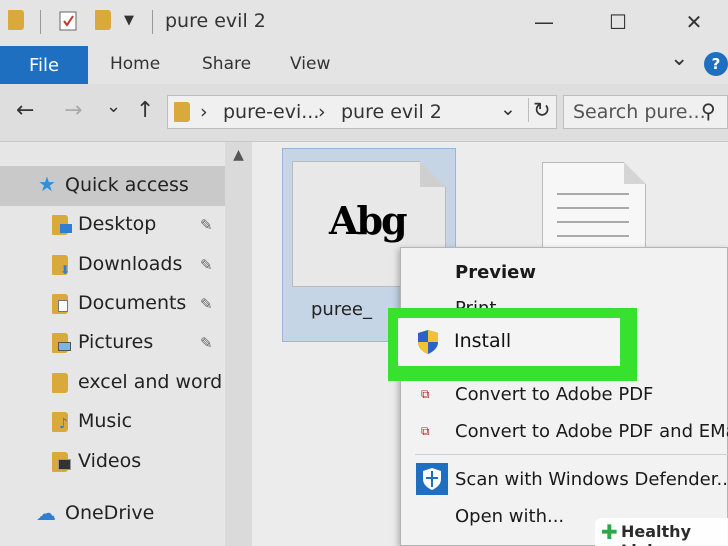  I want to click on menu-divider, so click(571, 454).